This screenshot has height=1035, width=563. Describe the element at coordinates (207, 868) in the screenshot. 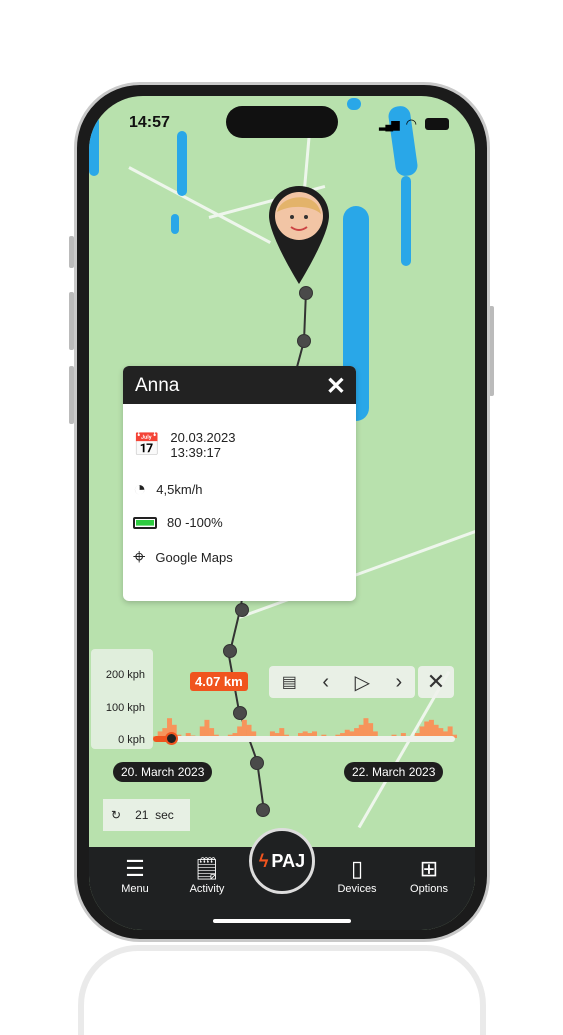

I see `activity-icon: 🗒` at that location.